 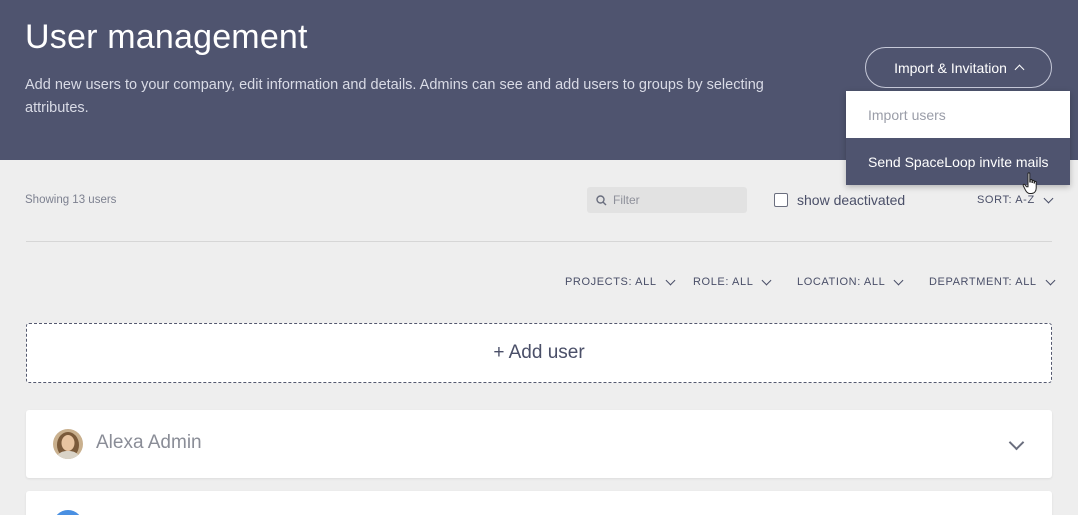 What do you see at coordinates (1019, 69) in the screenshot?
I see `chevron-up-icon` at bounding box center [1019, 69].